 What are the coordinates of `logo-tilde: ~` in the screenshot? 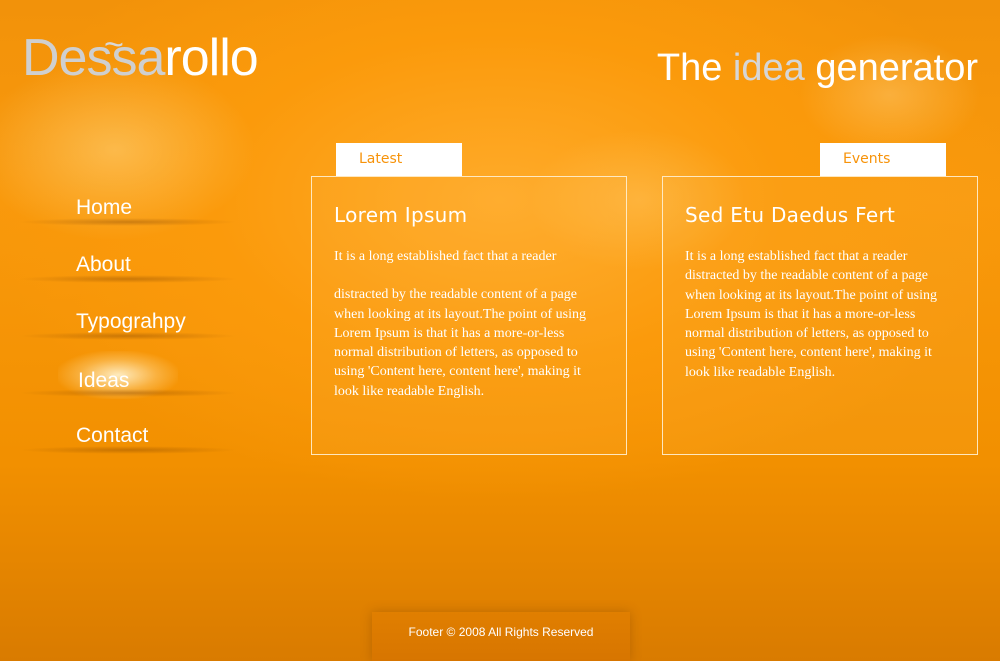 It's located at (114, 45).